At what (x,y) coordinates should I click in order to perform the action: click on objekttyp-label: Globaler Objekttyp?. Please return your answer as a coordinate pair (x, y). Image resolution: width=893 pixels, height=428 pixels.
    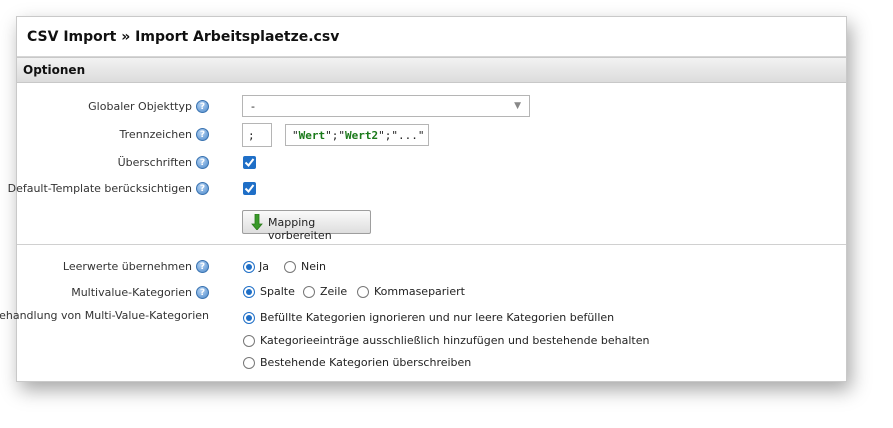
    Looking at the image, I should click on (148, 106).